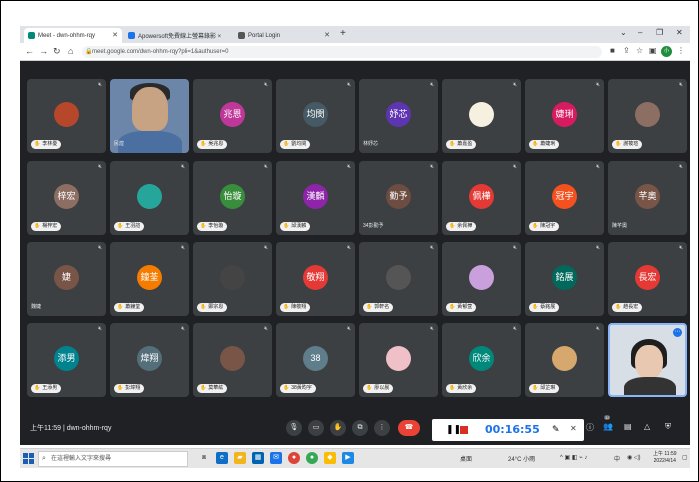 The image size is (699, 482). Describe the element at coordinates (647, 360) in the screenshot. I see `participant-tile: ⋯` at that location.